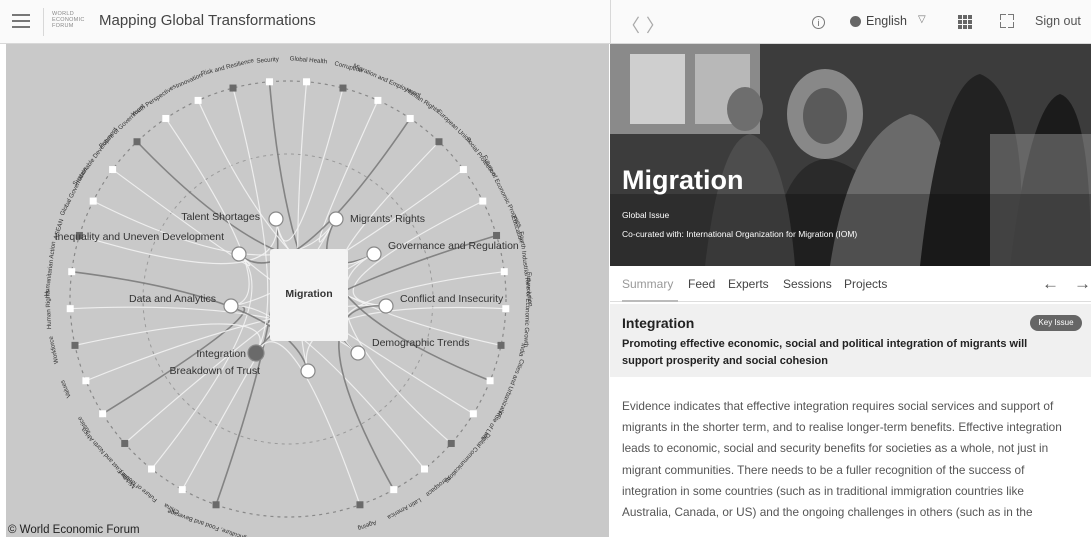  Describe the element at coordinates (308, 294) in the screenshot. I see `center-label: Migration` at that location.